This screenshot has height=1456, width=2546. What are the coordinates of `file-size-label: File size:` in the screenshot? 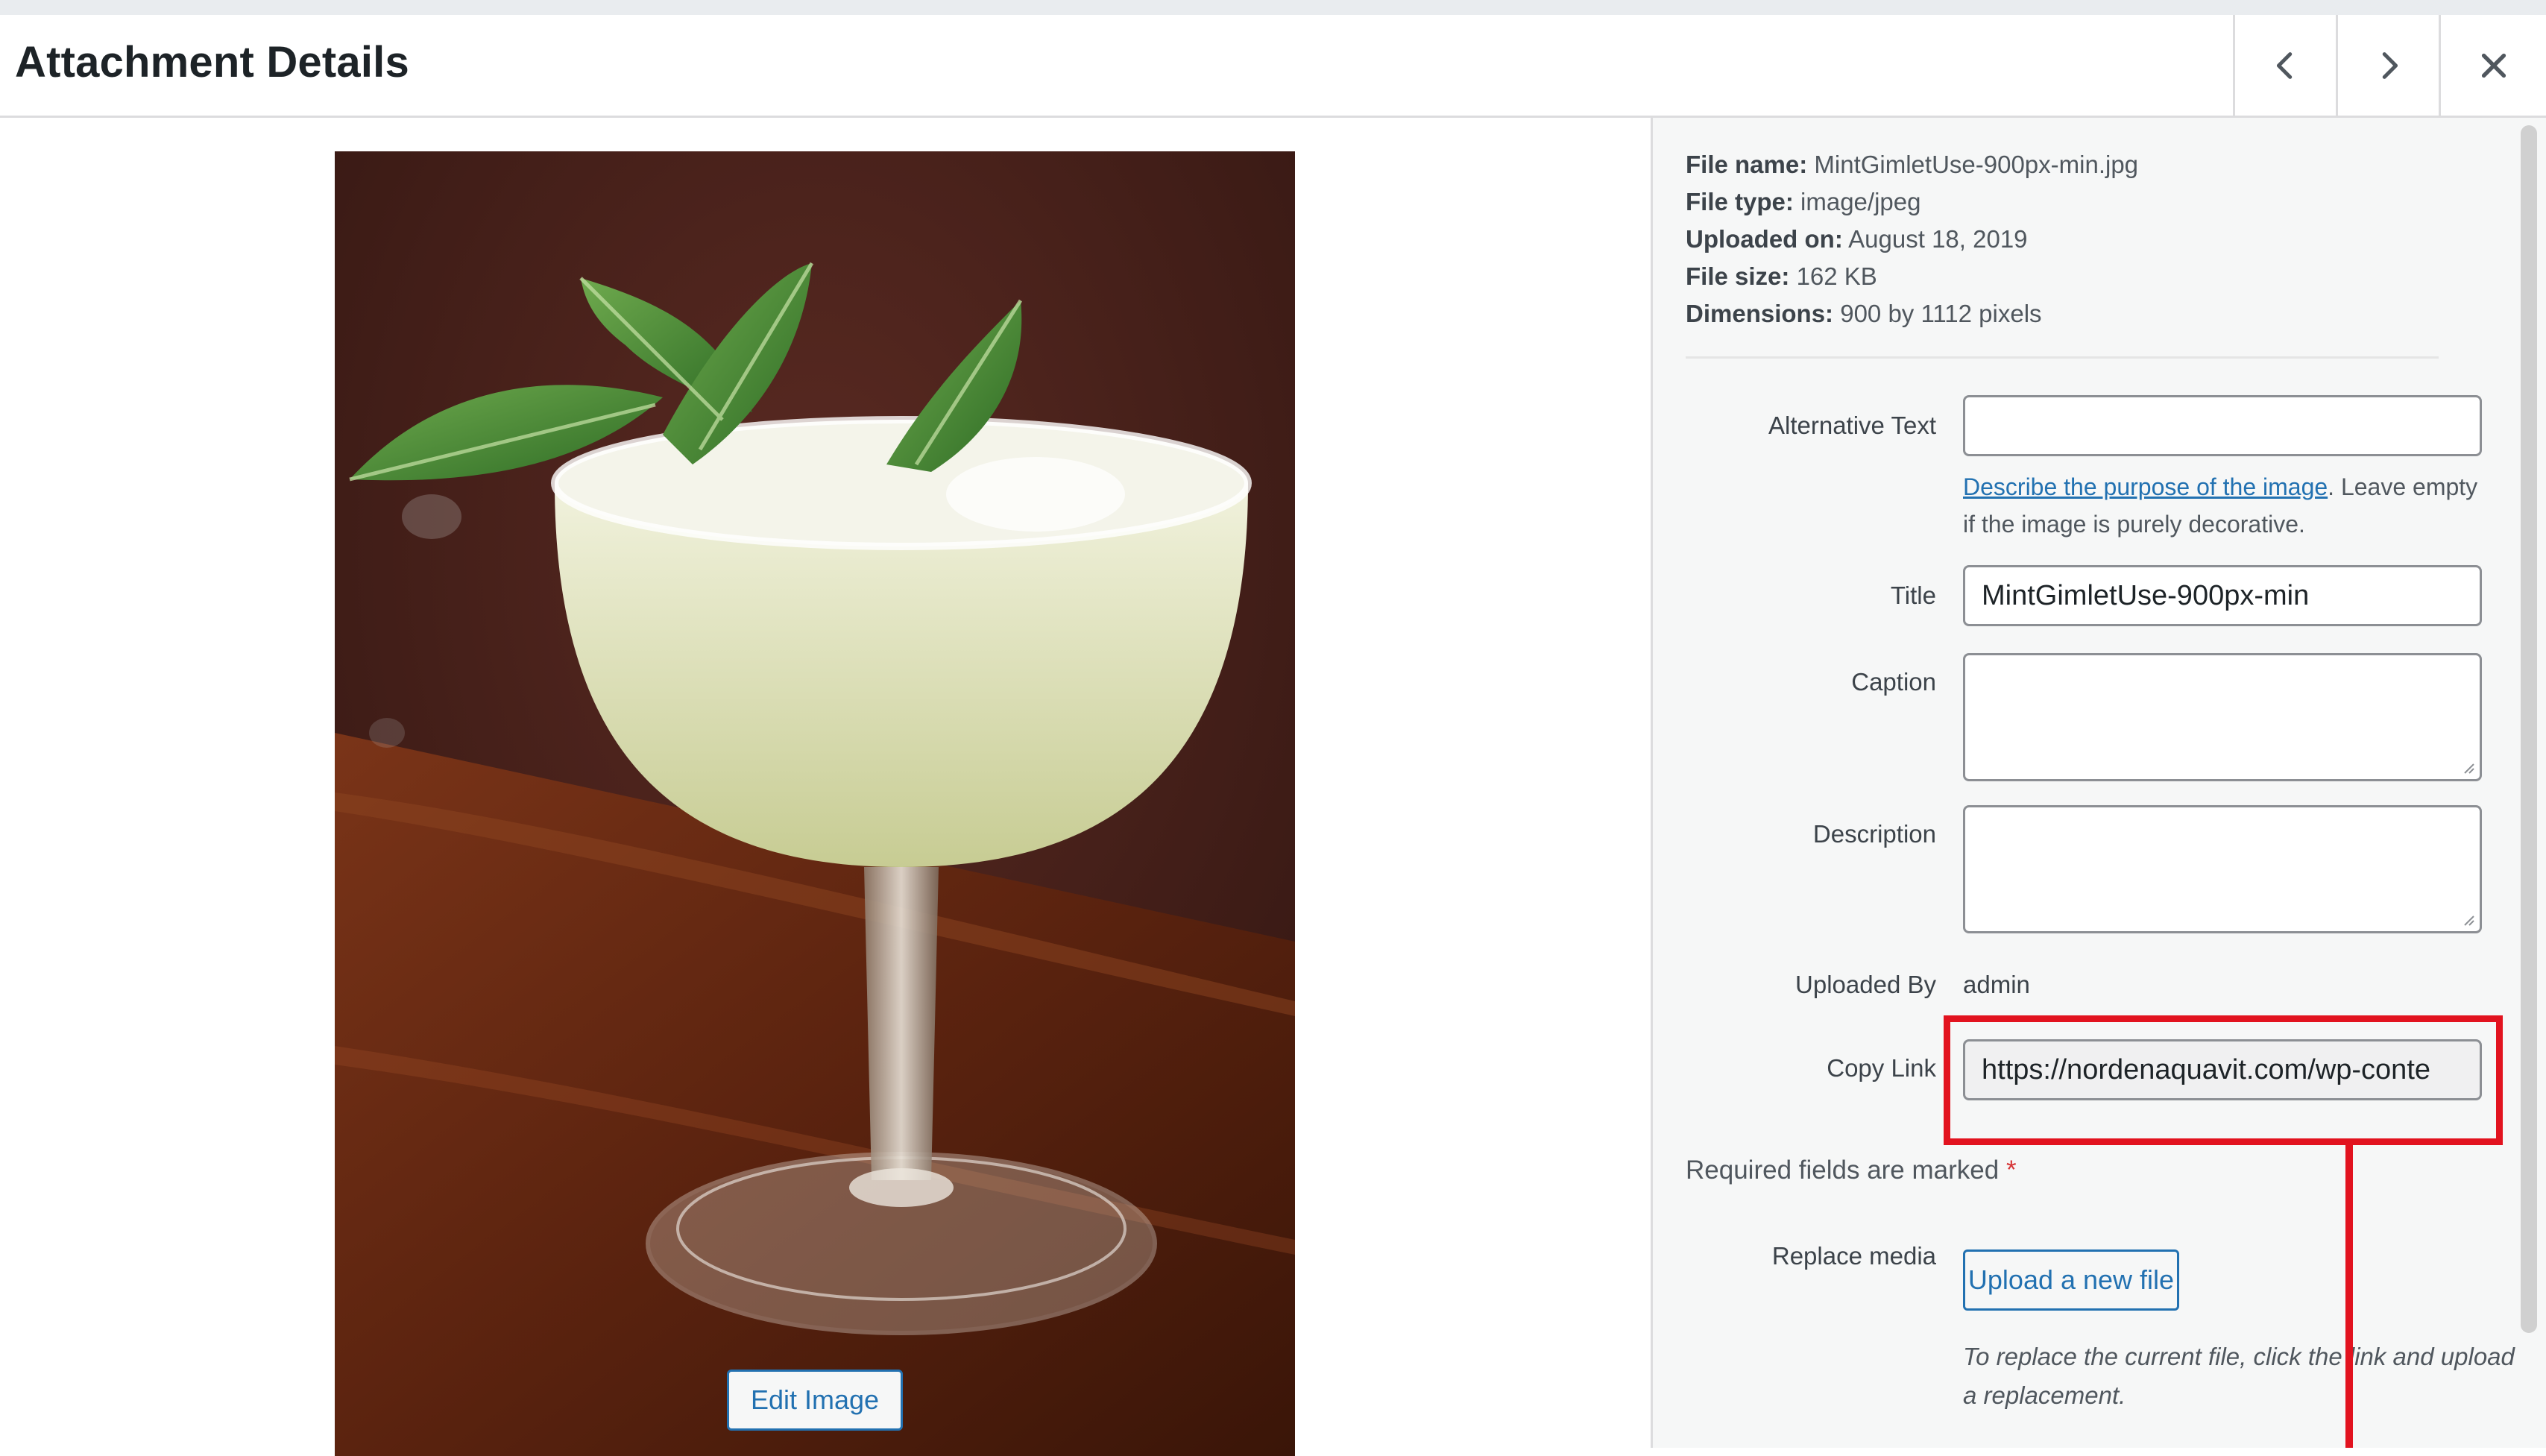 It's located at (1738, 276).